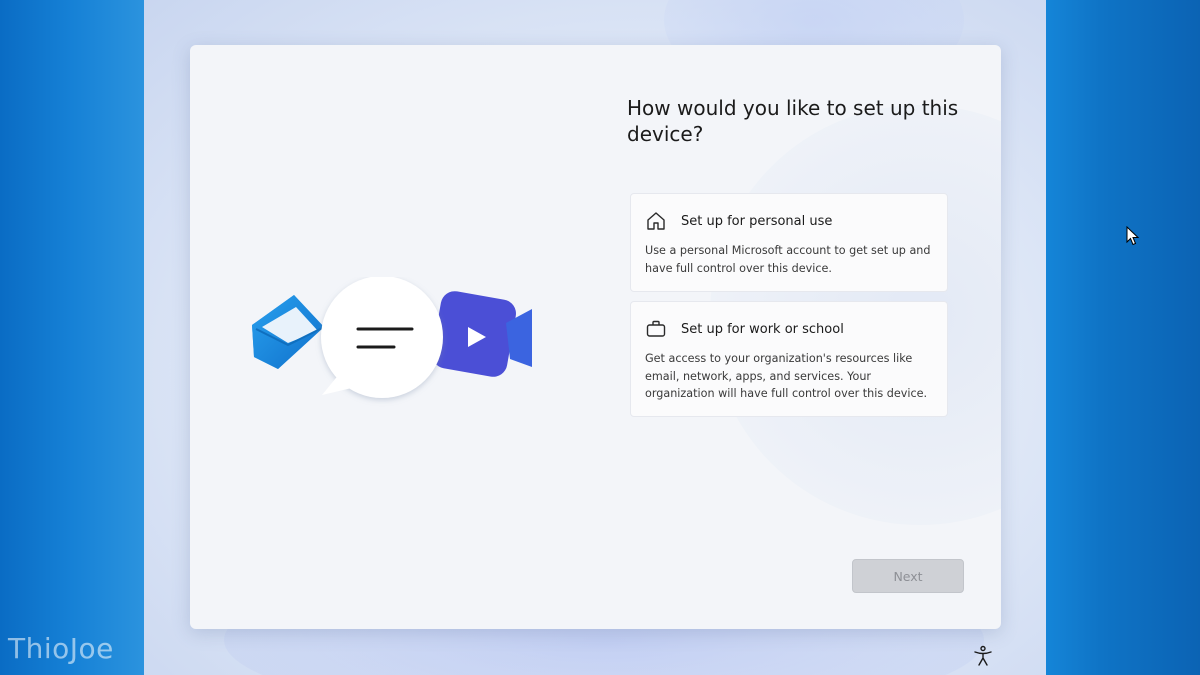 The width and height of the screenshot is (1200, 675). What do you see at coordinates (1133, 235) in the screenshot?
I see `mouse-cursor-icon` at bounding box center [1133, 235].